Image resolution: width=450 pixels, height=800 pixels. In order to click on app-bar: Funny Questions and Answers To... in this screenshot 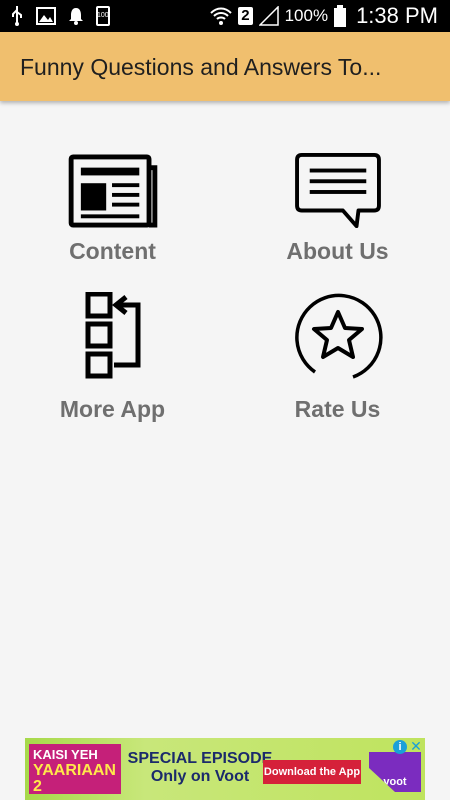, I will do `click(225, 66)`.